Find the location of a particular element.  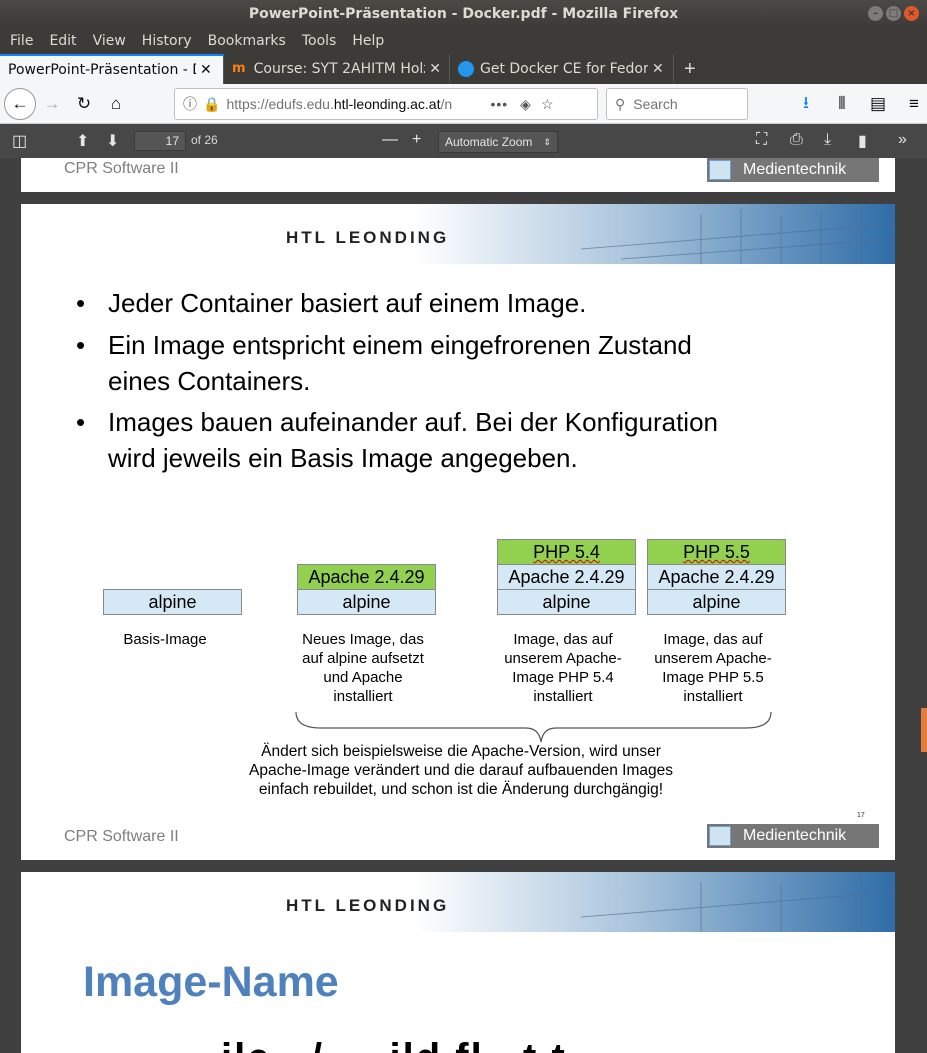

sidebar-icon: ▤ is located at coordinates (878, 104).